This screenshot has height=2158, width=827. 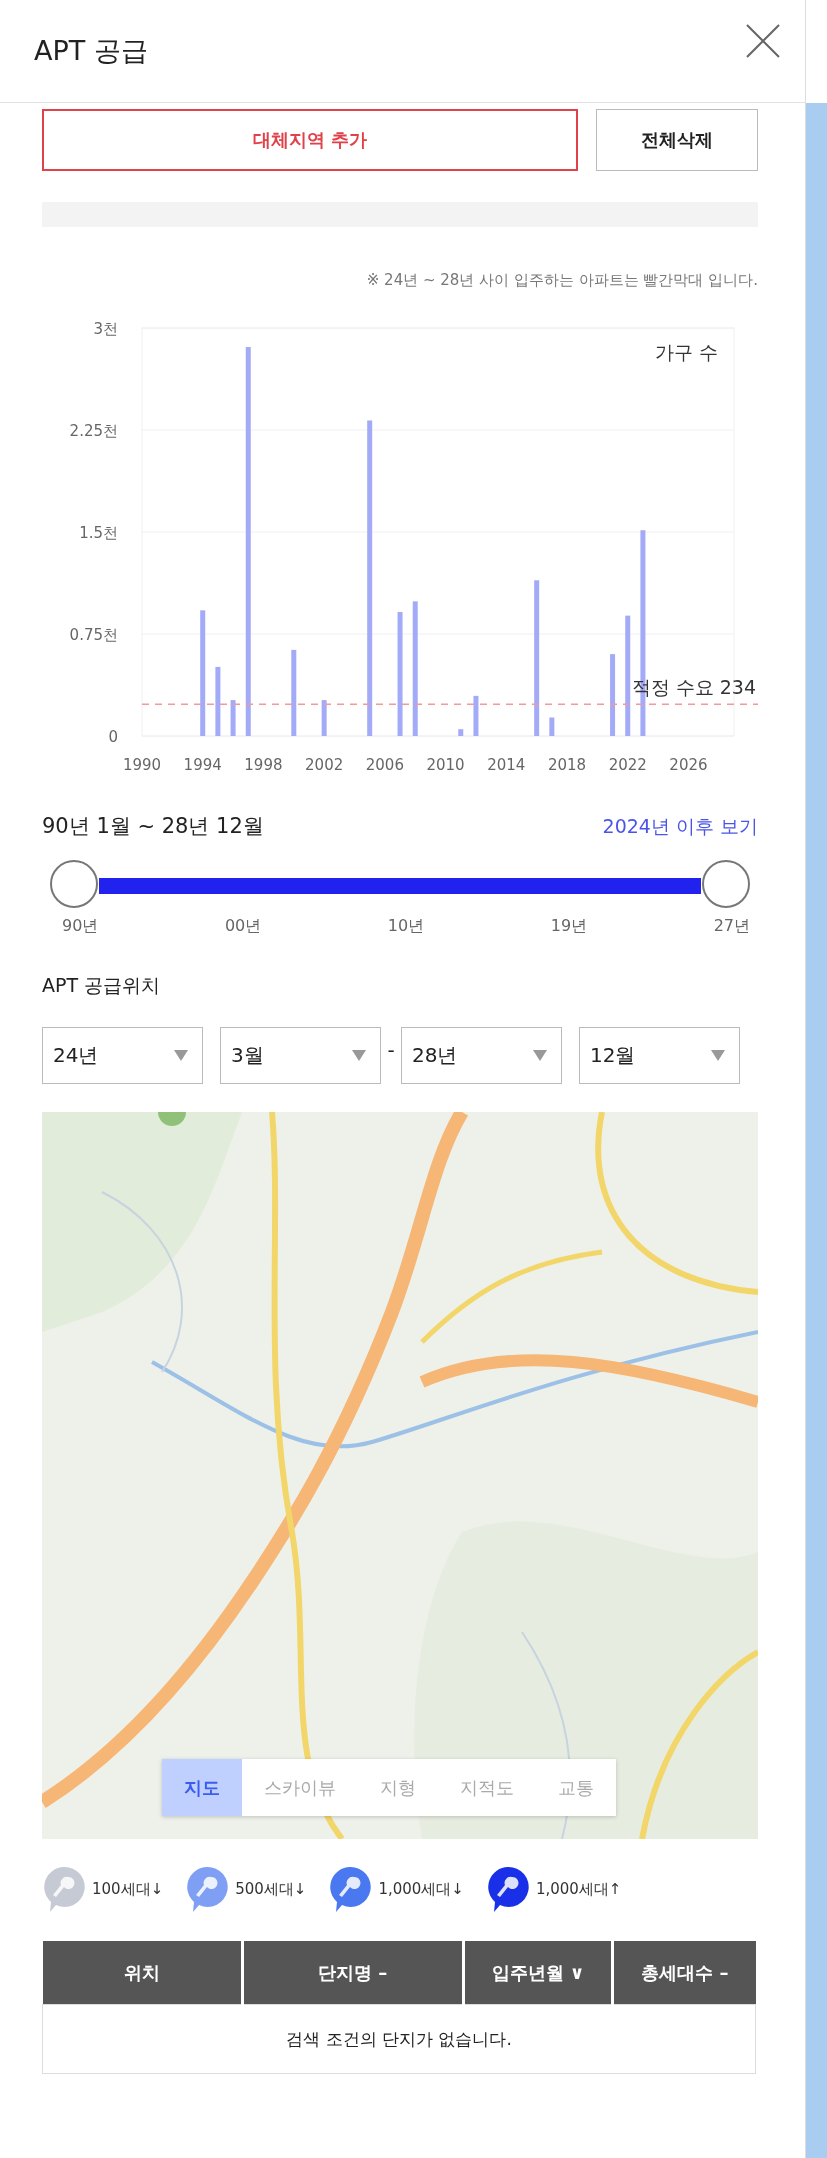 What do you see at coordinates (93, 635) in the screenshot?
I see `axis-label: 0.75천` at bounding box center [93, 635].